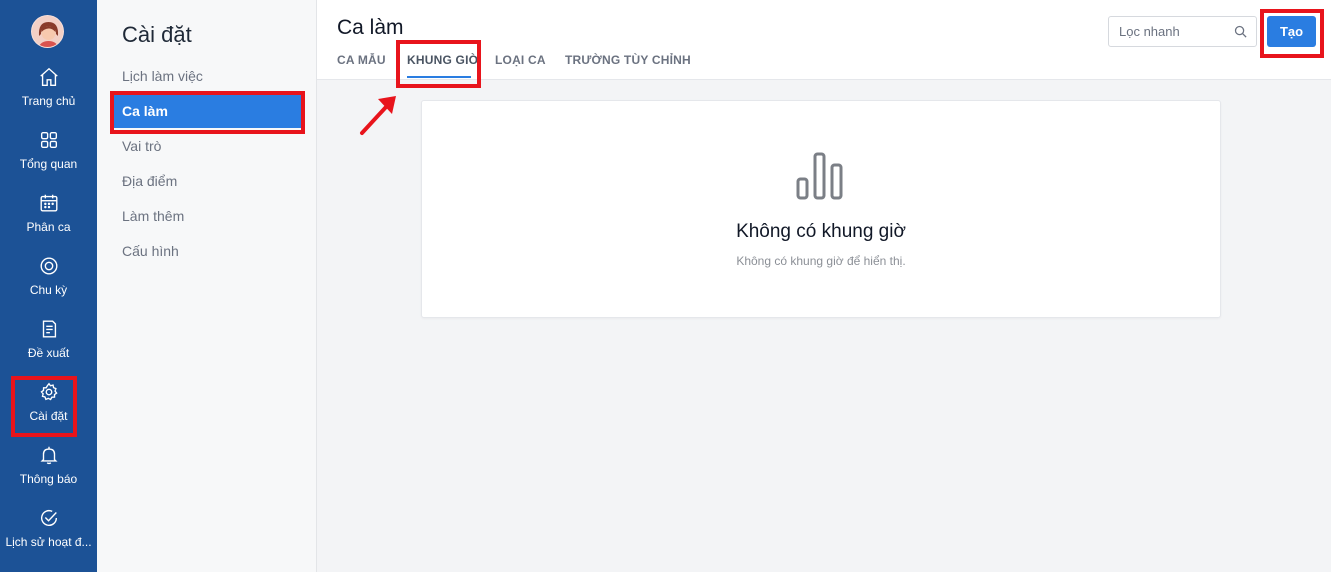  I want to click on user-avatar, so click(47, 31).